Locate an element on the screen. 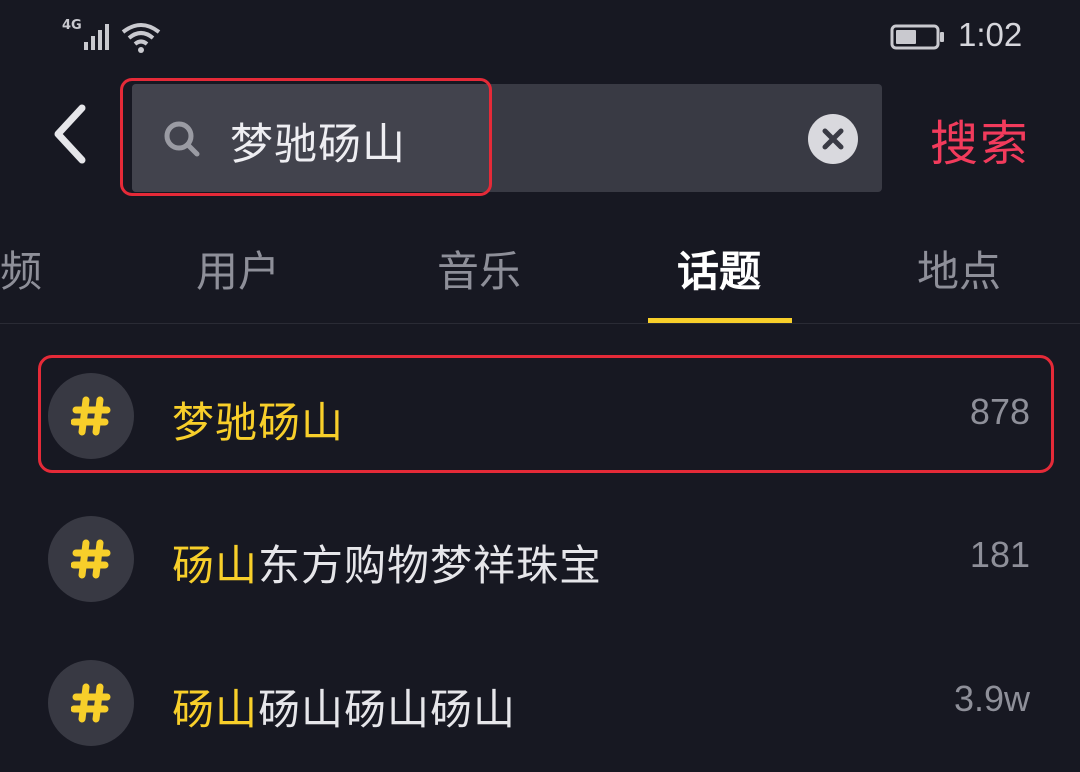  back-button is located at coordinates (72, 134).